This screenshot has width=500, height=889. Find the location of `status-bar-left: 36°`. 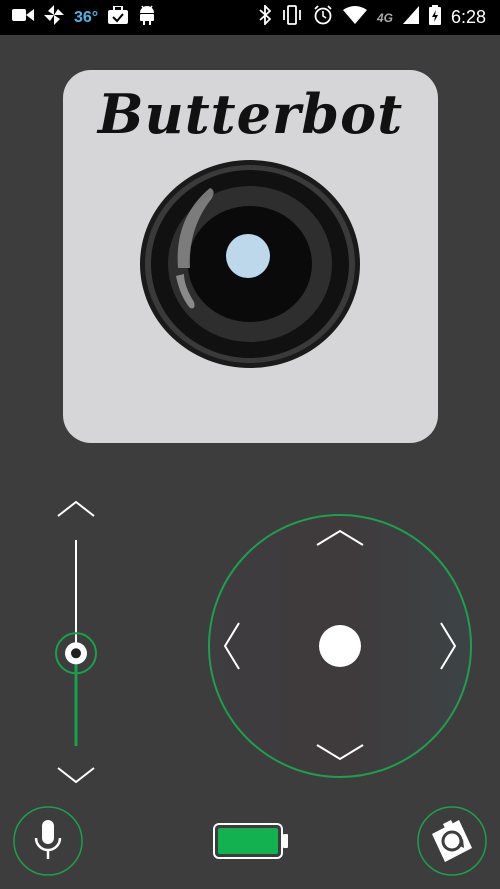

status-bar-left: 36° is located at coordinates (84, 17).